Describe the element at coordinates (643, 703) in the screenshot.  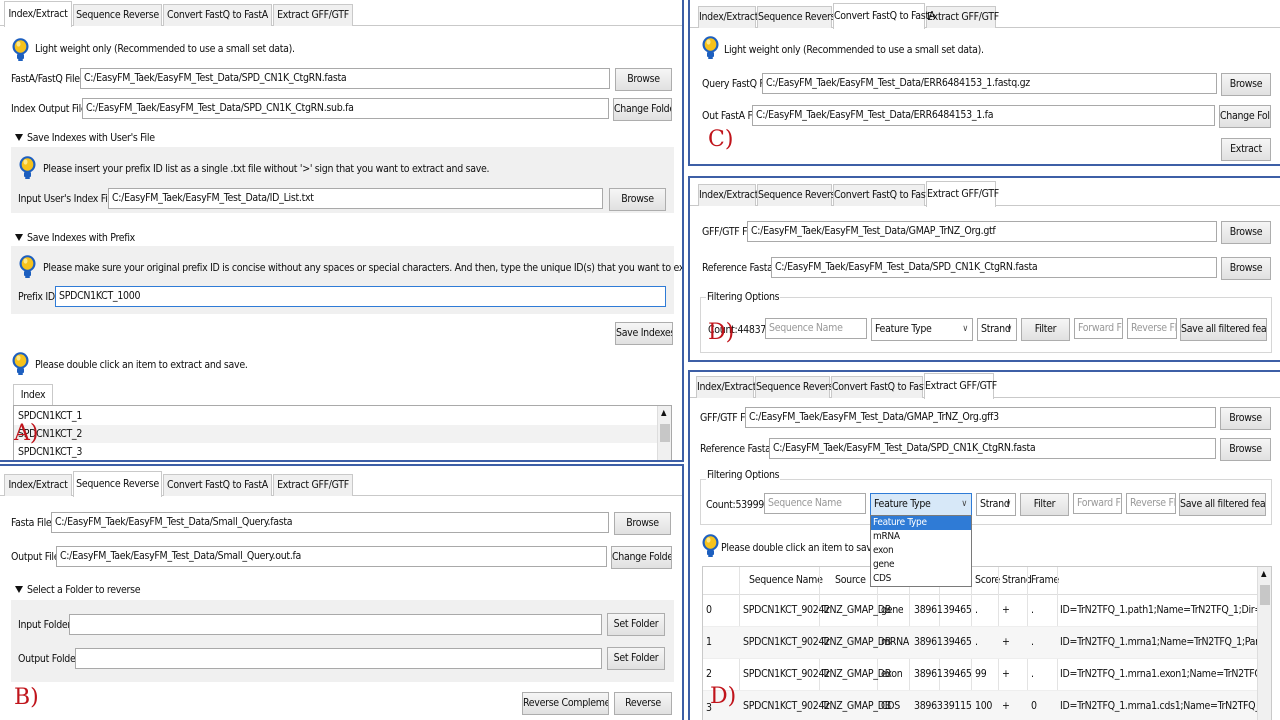
I see `reverse-button: Reverse` at that location.